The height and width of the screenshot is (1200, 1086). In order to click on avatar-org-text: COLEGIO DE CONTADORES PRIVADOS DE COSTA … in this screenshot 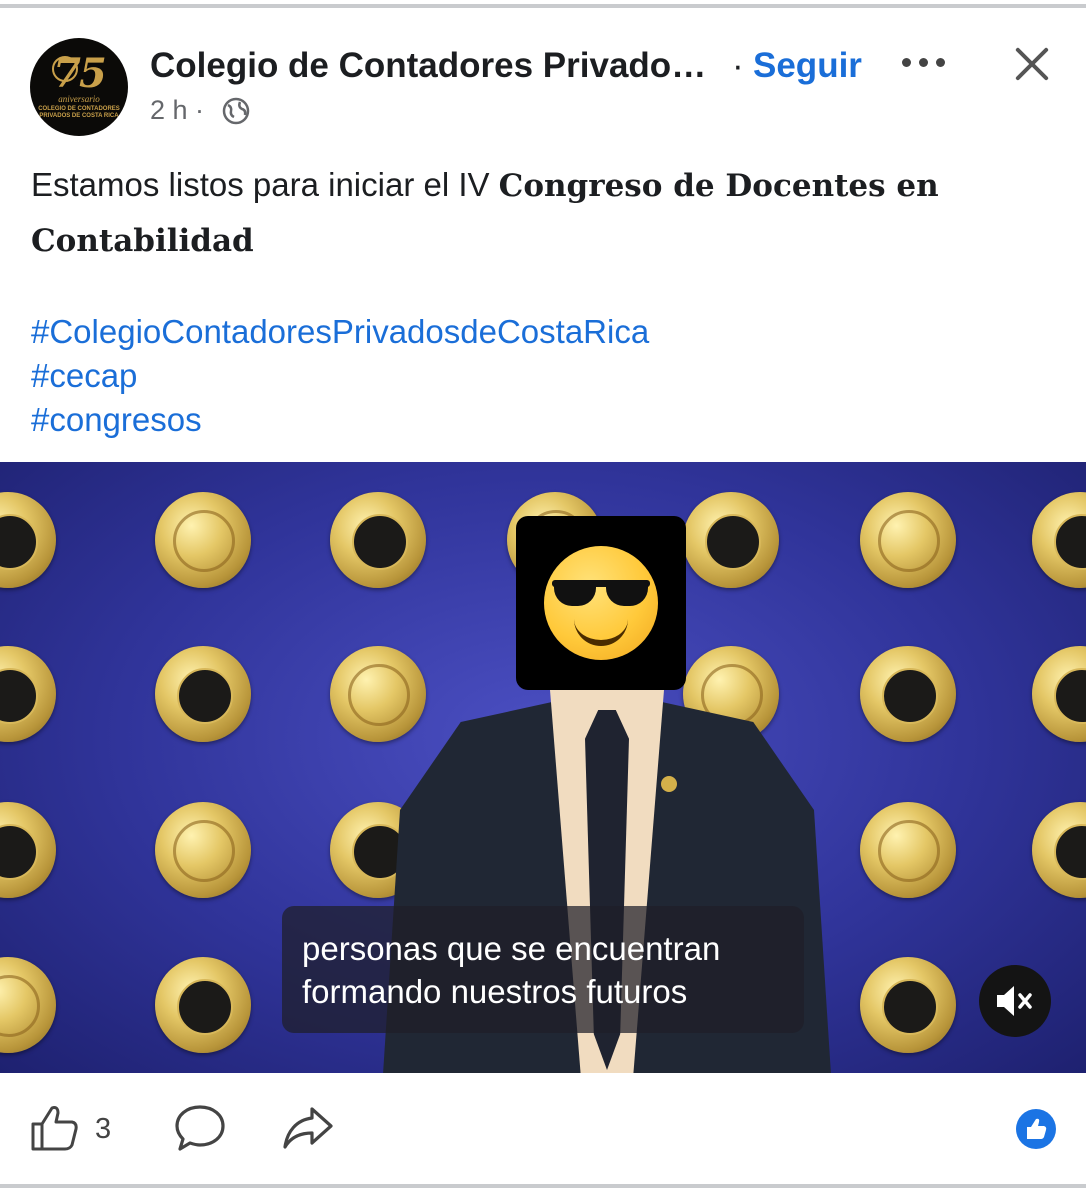, I will do `click(79, 112)`.